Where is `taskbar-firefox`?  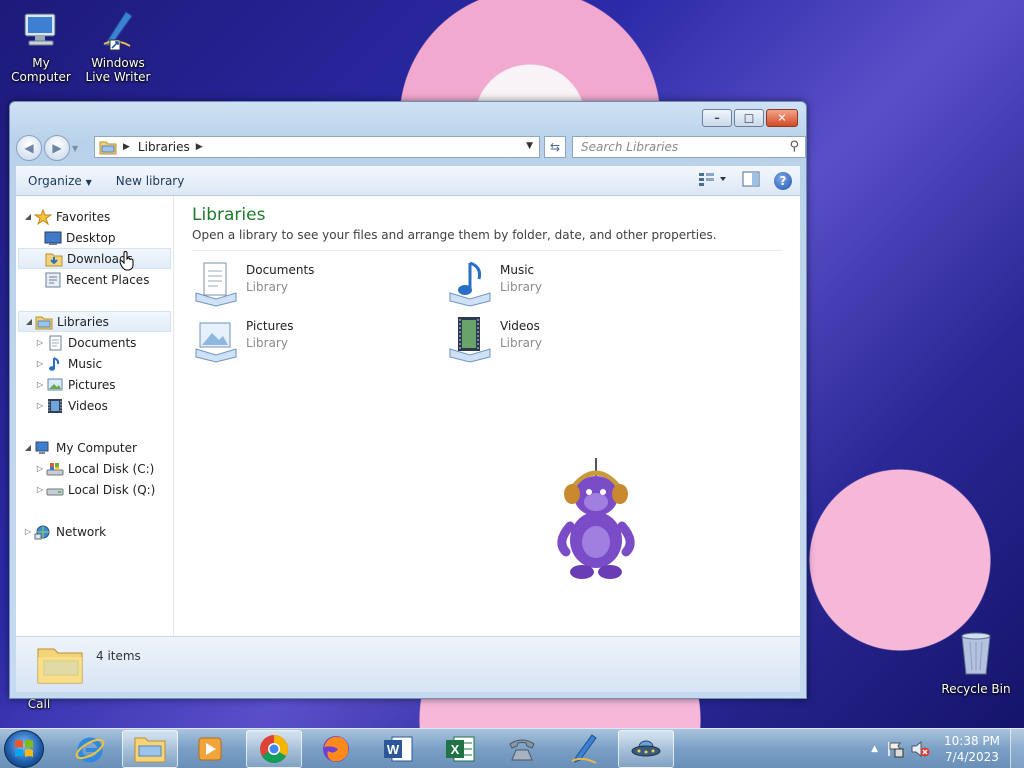
taskbar-firefox is located at coordinates (336, 749).